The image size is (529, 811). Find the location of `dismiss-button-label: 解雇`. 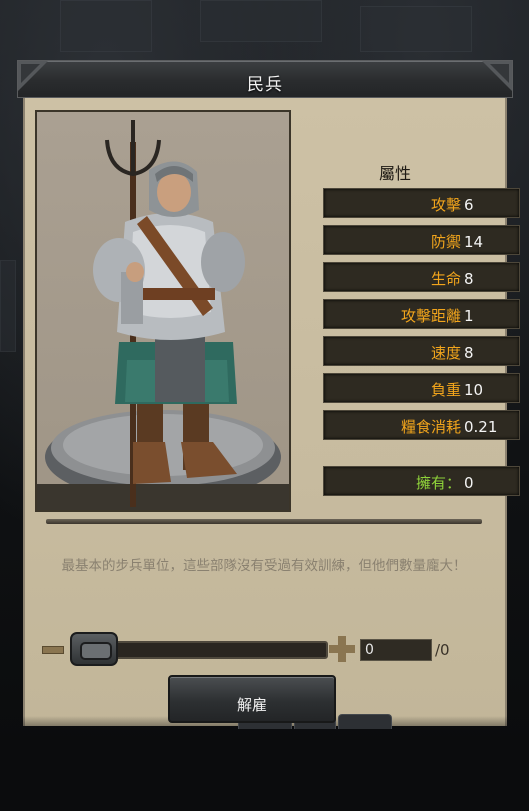

dismiss-button-label: 解雇 is located at coordinates (251, 705).